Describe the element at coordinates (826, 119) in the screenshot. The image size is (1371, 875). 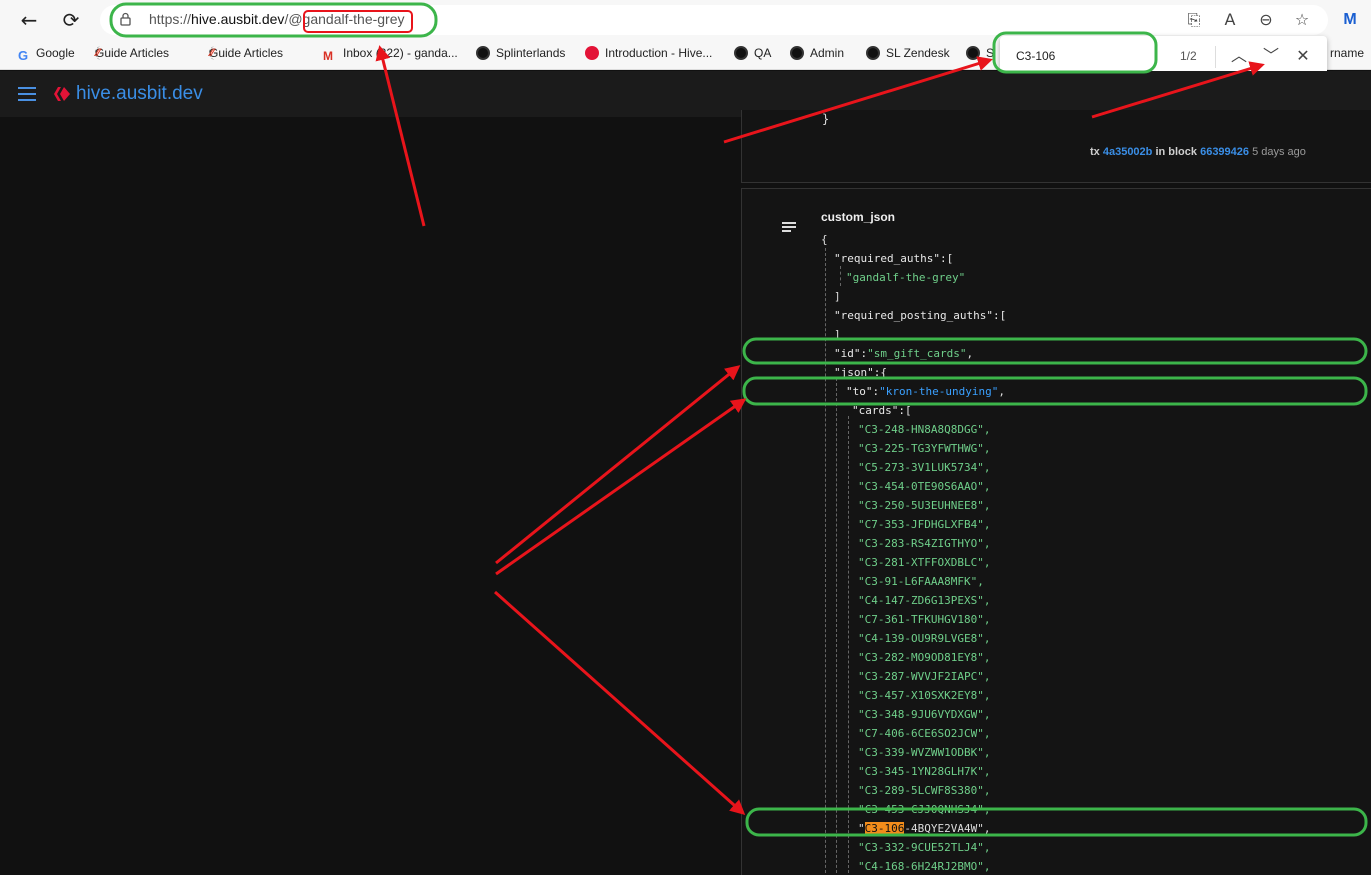
I see `json-closing-brace: }` at that location.